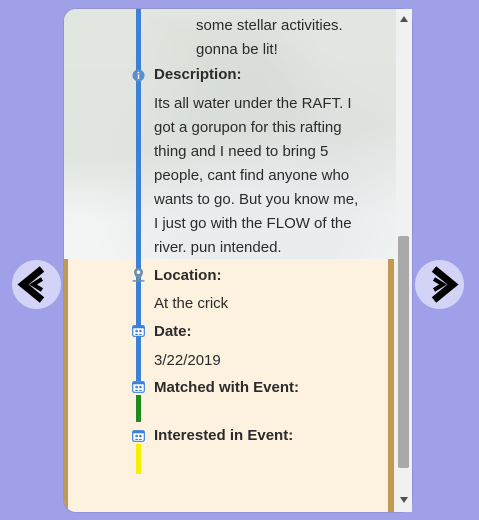  What do you see at coordinates (188, 275) in the screenshot?
I see `location-label: Location:` at bounding box center [188, 275].